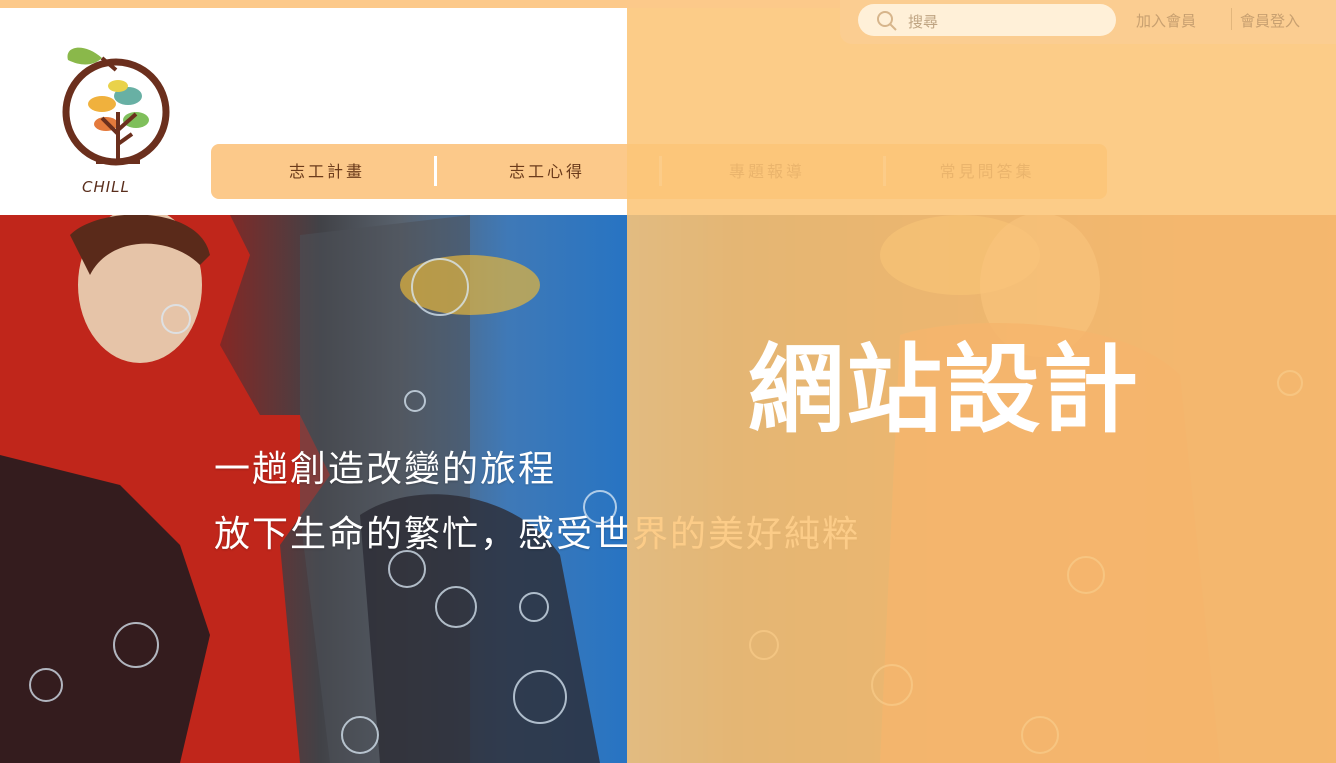 The image size is (1336, 763). Describe the element at coordinates (987, 171) in the screenshot. I see `nav-item-faq: 常見問答集` at that location.